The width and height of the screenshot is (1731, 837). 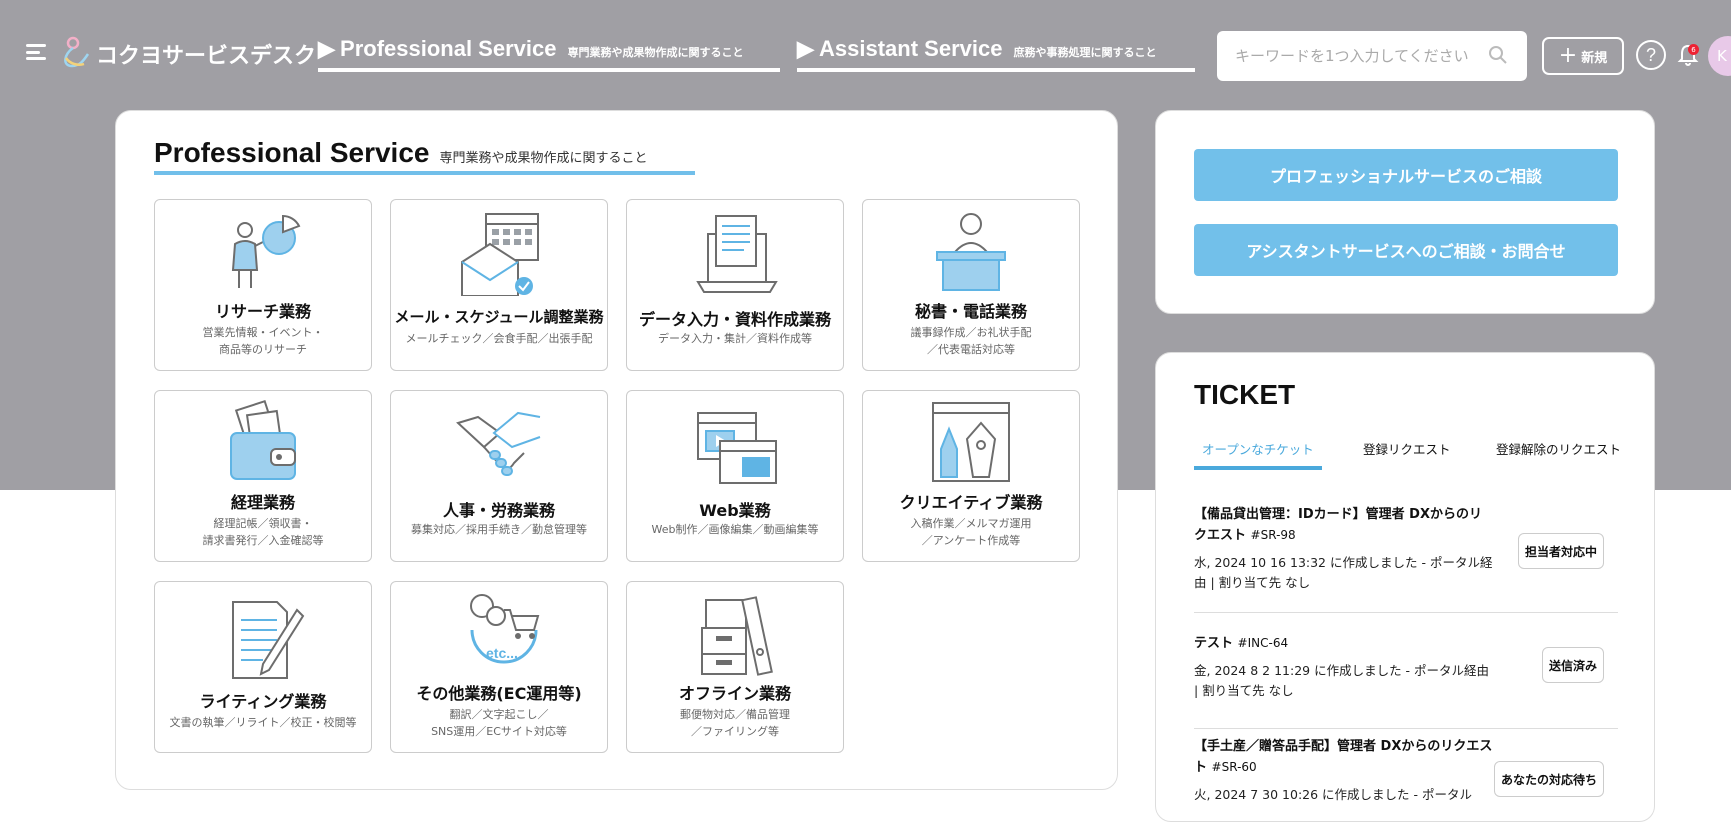 What do you see at coordinates (1498, 55) in the screenshot?
I see `search-icon` at bounding box center [1498, 55].